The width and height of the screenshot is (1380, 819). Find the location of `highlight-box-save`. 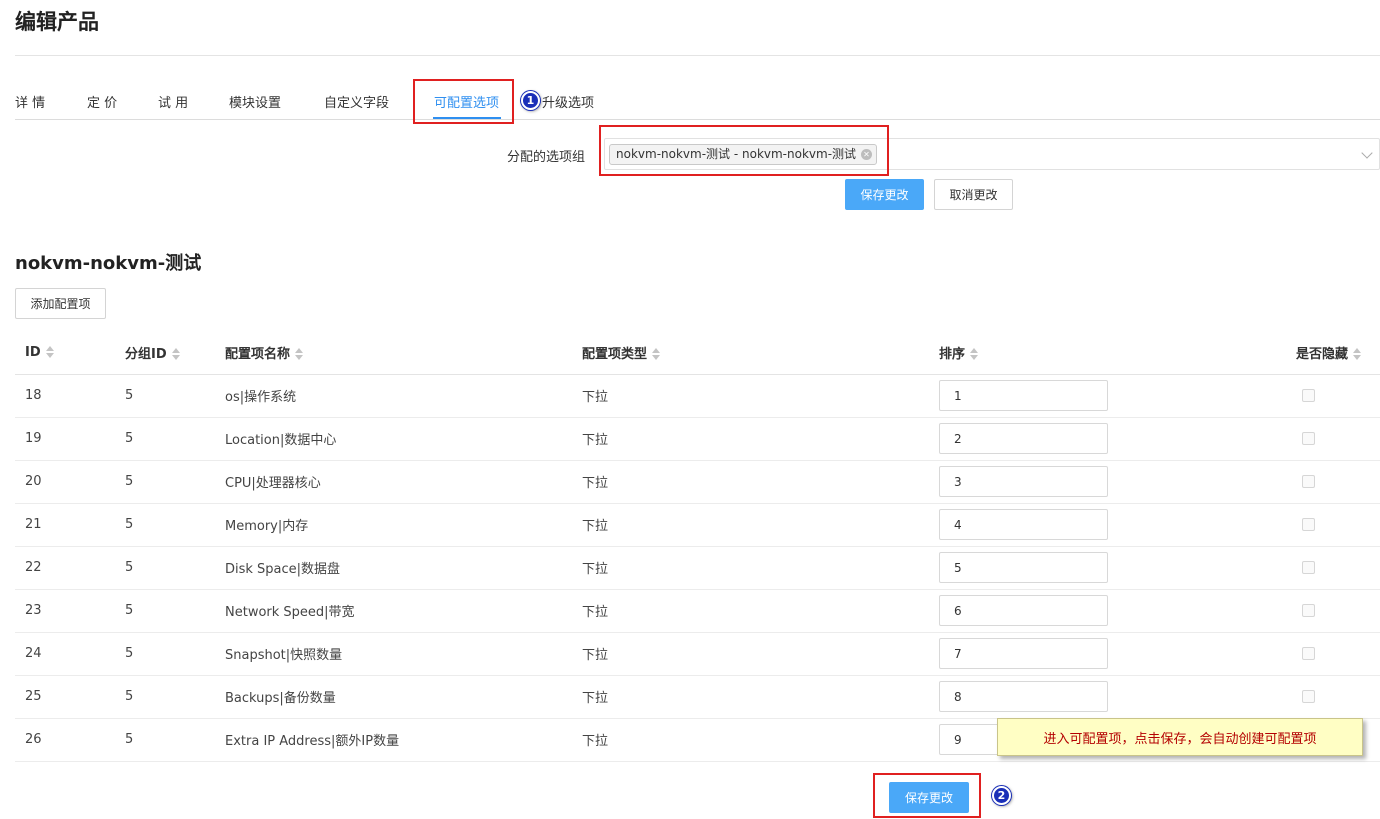

highlight-box-save is located at coordinates (927, 795).